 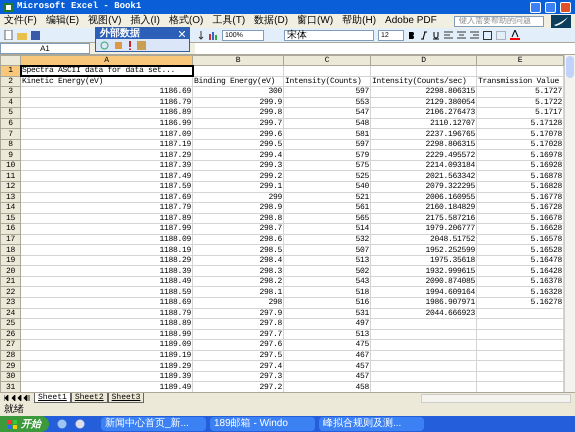 What do you see at coordinates (501, 35) in the screenshot?
I see `borders-icon` at bounding box center [501, 35].